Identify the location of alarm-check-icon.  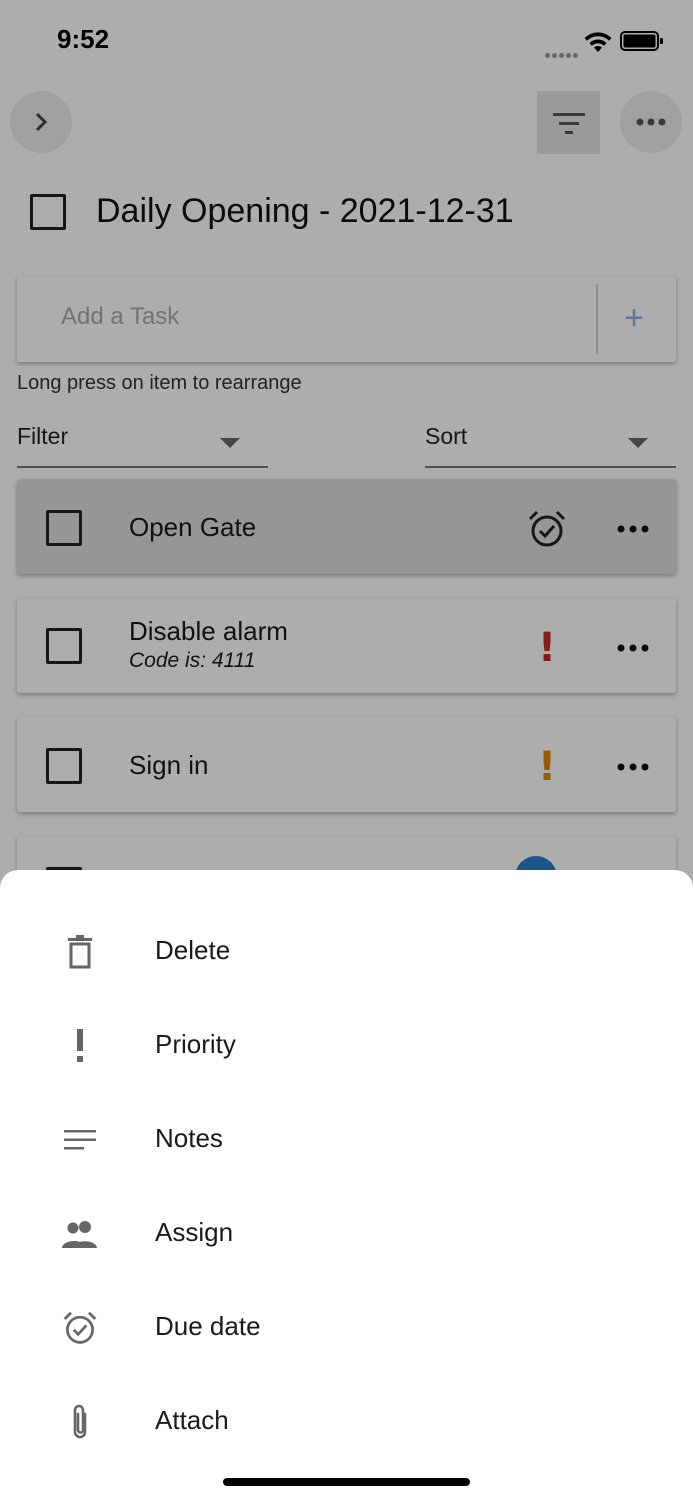
(80, 1328).